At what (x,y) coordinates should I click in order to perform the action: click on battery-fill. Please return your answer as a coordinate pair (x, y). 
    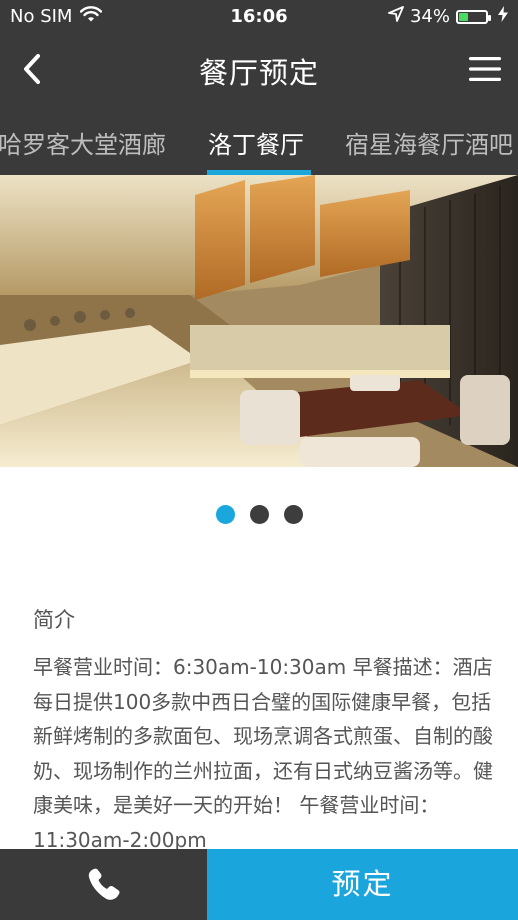
    Looking at the image, I should click on (463, 16).